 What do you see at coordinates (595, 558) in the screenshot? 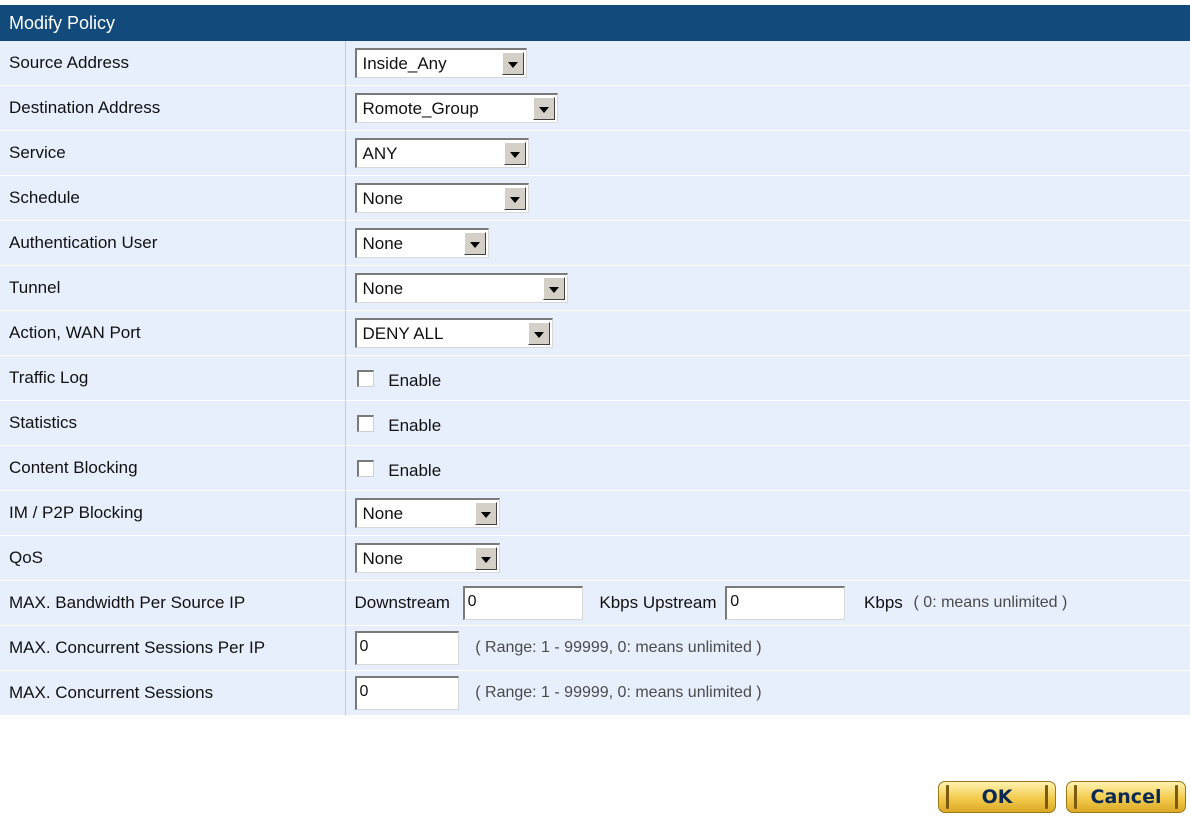
I see `row-qos: QoS None` at bounding box center [595, 558].